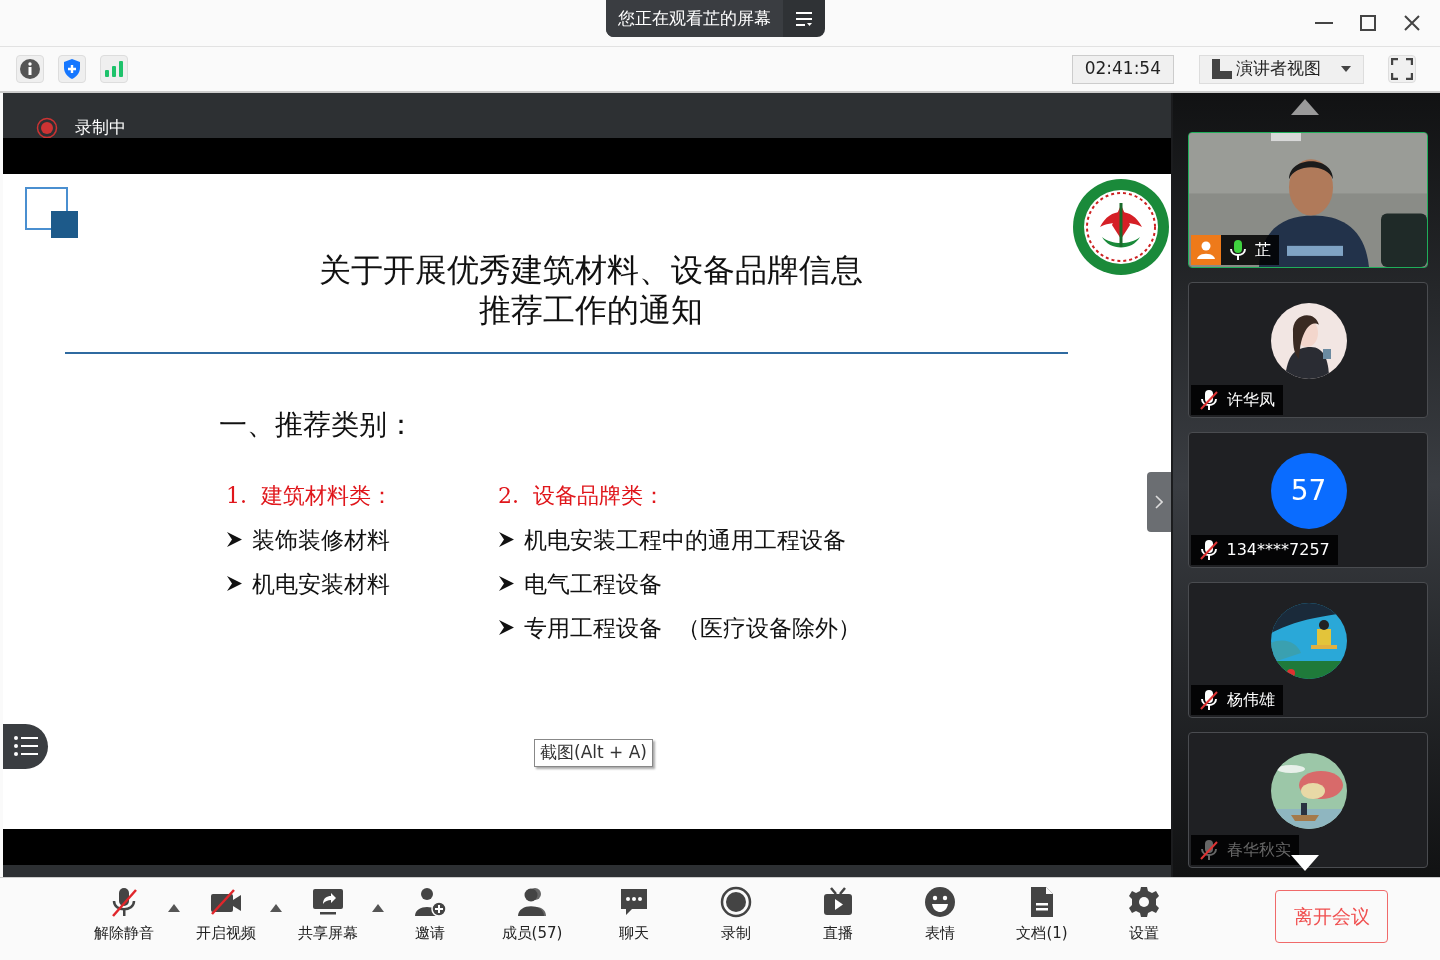 This screenshot has height=960, width=1440. Describe the element at coordinates (1262, 250) in the screenshot. I see `participant-name: 芷` at that location.